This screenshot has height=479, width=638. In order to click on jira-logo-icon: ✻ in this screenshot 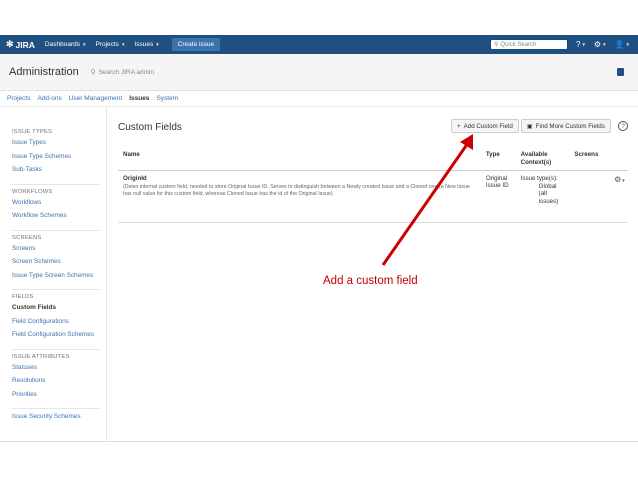, I will do `click(10, 44)`.